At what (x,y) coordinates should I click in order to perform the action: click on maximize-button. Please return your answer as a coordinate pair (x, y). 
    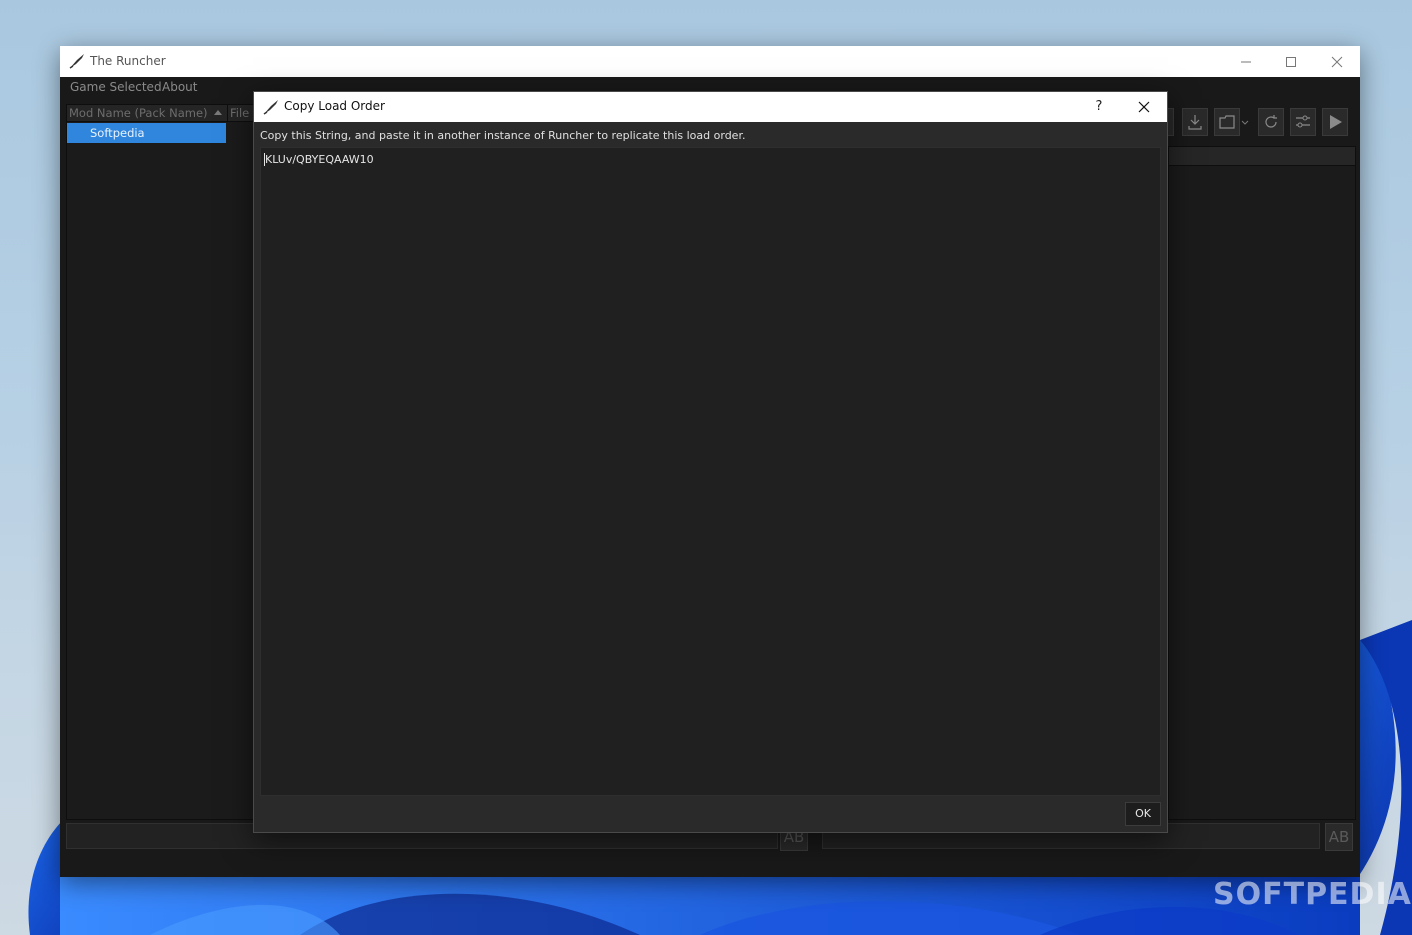
    Looking at the image, I should click on (1291, 61).